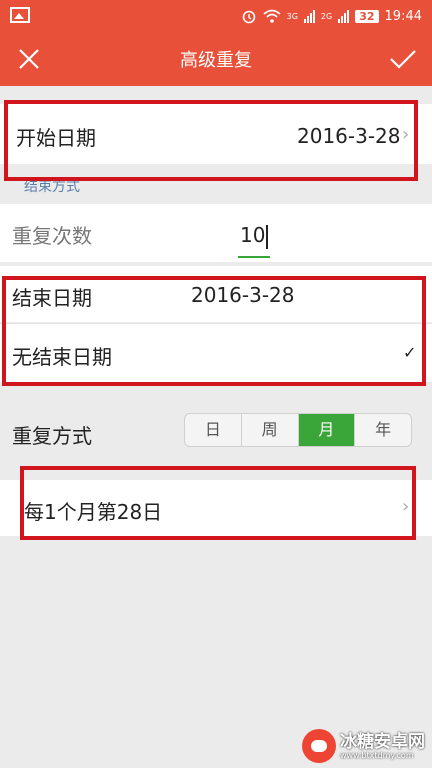 This screenshot has height=768, width=432. I want to click on repeat-count-row: 重复次数 10, so click(216, 233).